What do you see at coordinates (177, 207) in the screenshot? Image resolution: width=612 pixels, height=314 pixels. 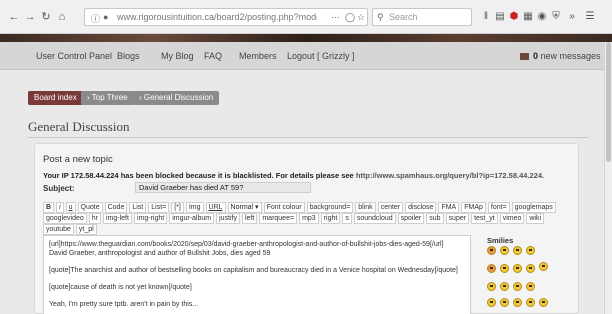 I see `bbcode-list-item-button: [*]` at bounding box center [177, 207].